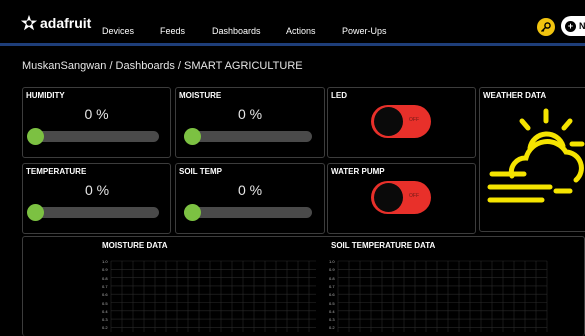 Image resolution: width=585 pixels, height=336 pixels. I want to click on moisture-data-chart: 1.0 0.9 0.8 0.7 0.6 0.5 0.4 0.3 0.2, so click(211, 294).